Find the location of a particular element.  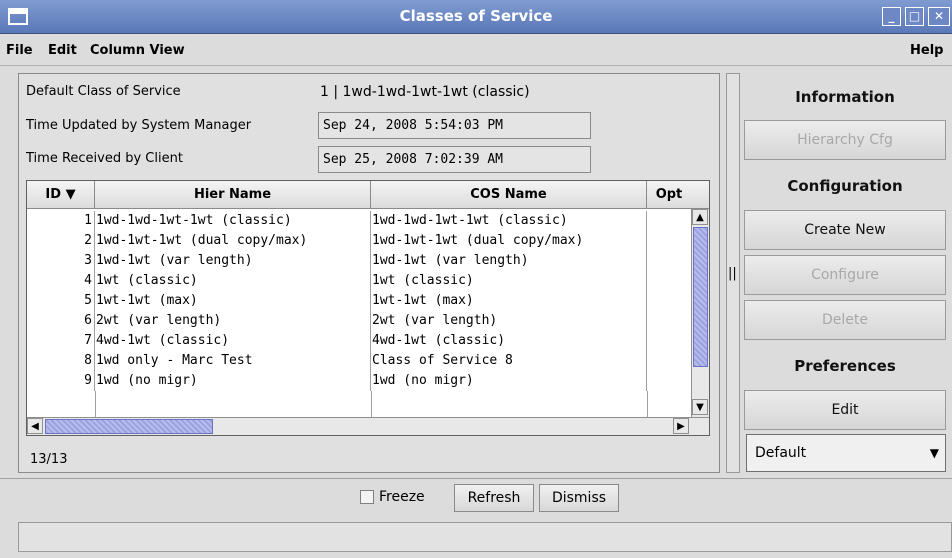

section-preferences: Preferences is located at coordinates (845, 366).